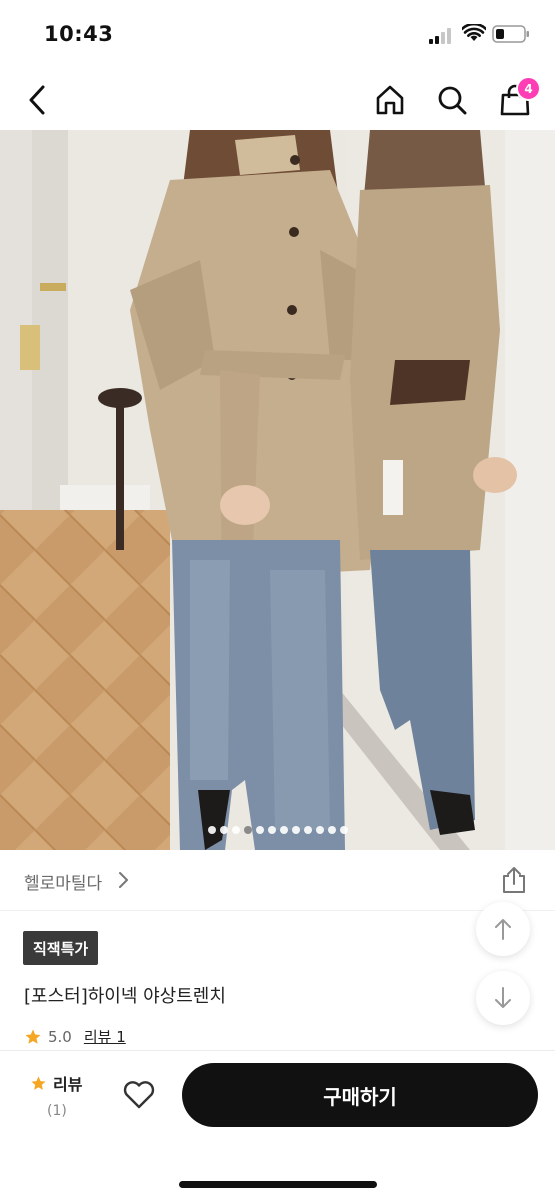  I want to click on home-indicator, so click(278, 1184).